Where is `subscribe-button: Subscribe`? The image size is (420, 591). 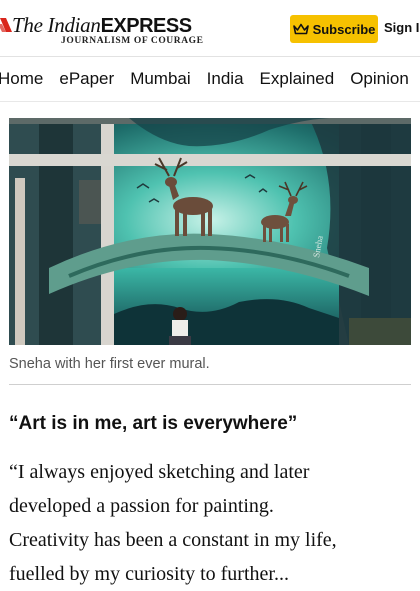
subscribe-button: Subscribe is located at coordinates (334, 29).